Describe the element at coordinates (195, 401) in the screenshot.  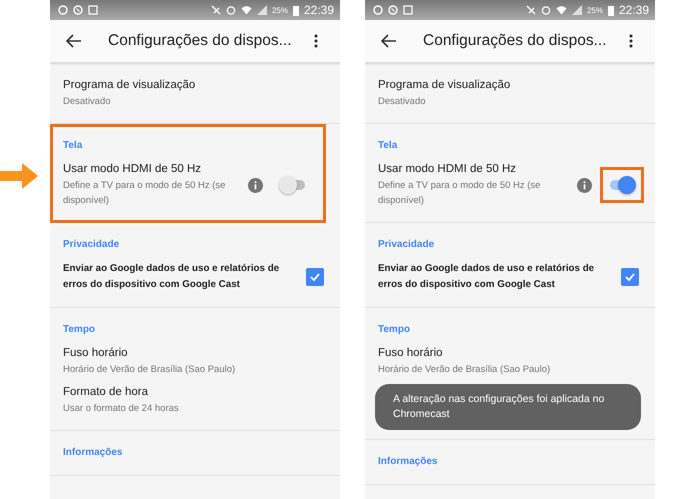
I see `settings-item: Formato de hora Usar o formato de 24 horas` at that location.